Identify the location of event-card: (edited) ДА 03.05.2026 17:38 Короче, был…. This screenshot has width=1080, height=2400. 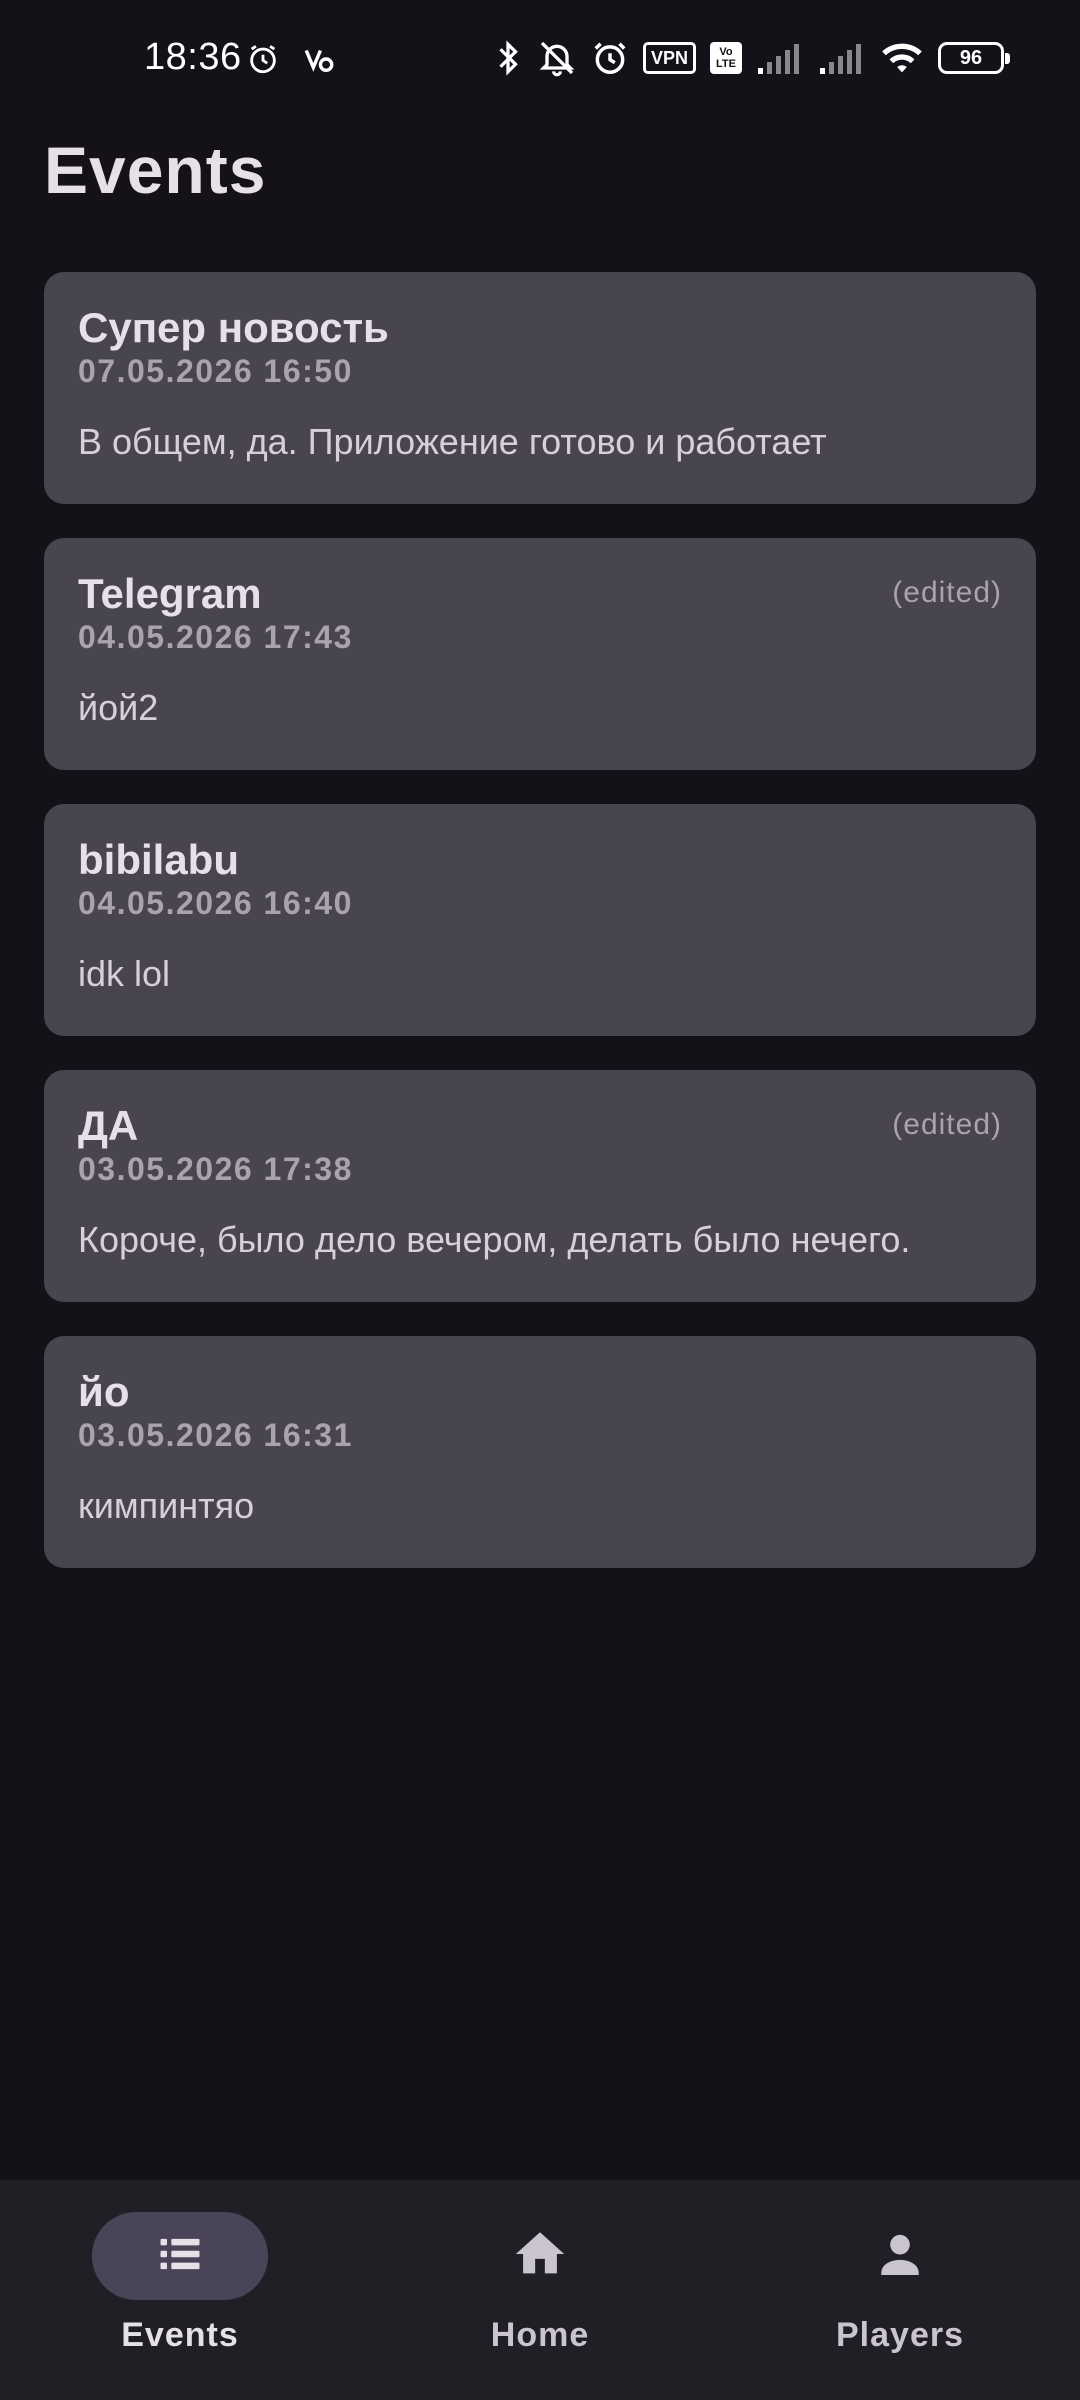
(540, 1186).